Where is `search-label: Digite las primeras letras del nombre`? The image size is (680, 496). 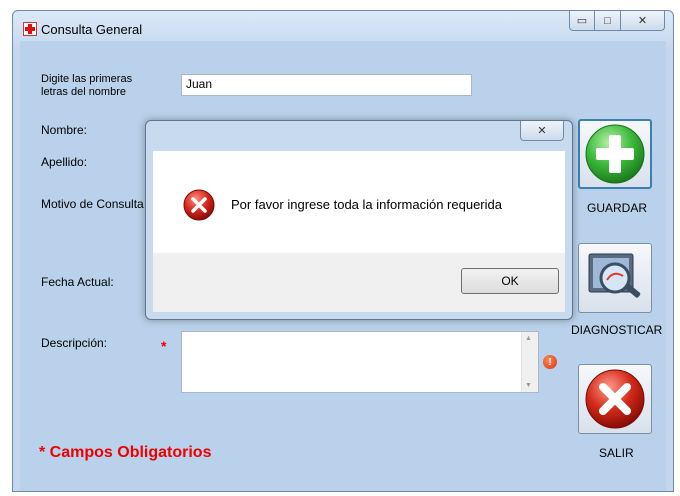 search-label: Digite las primeras letras del nombre is located at coordinates (86, 86).